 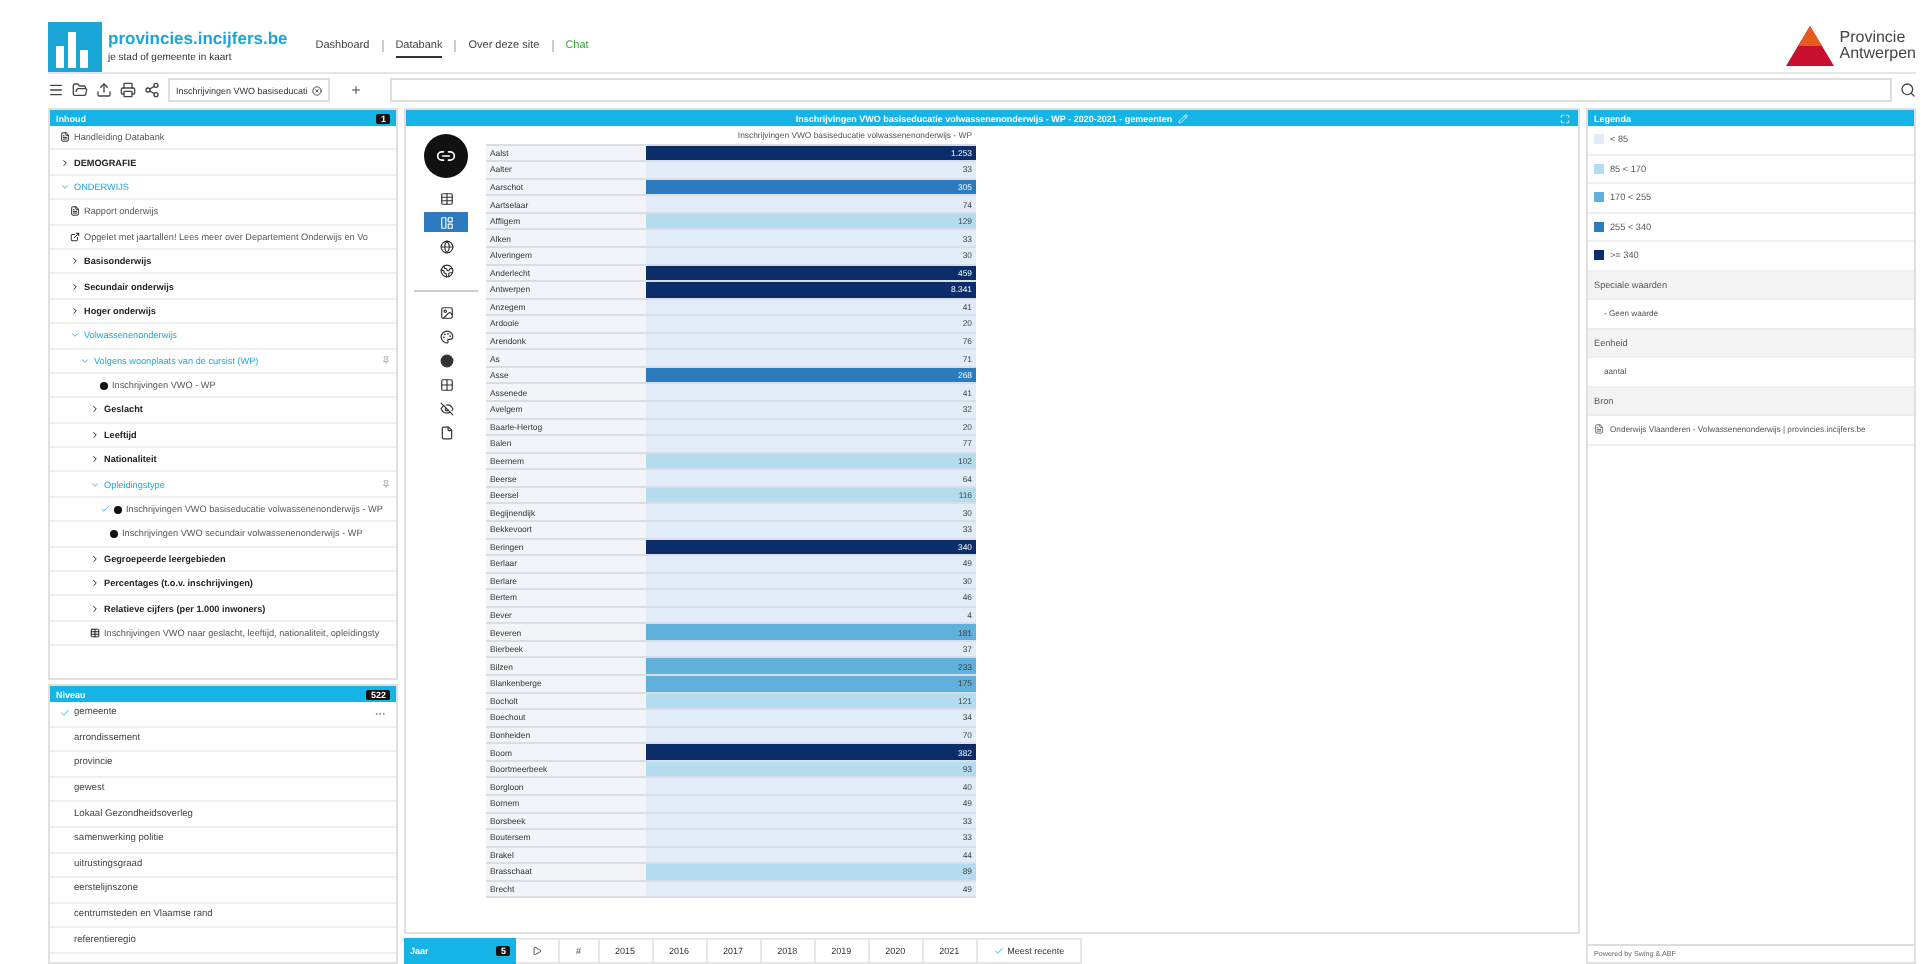 I want to click on file-icon, so click(x=446, y=432).